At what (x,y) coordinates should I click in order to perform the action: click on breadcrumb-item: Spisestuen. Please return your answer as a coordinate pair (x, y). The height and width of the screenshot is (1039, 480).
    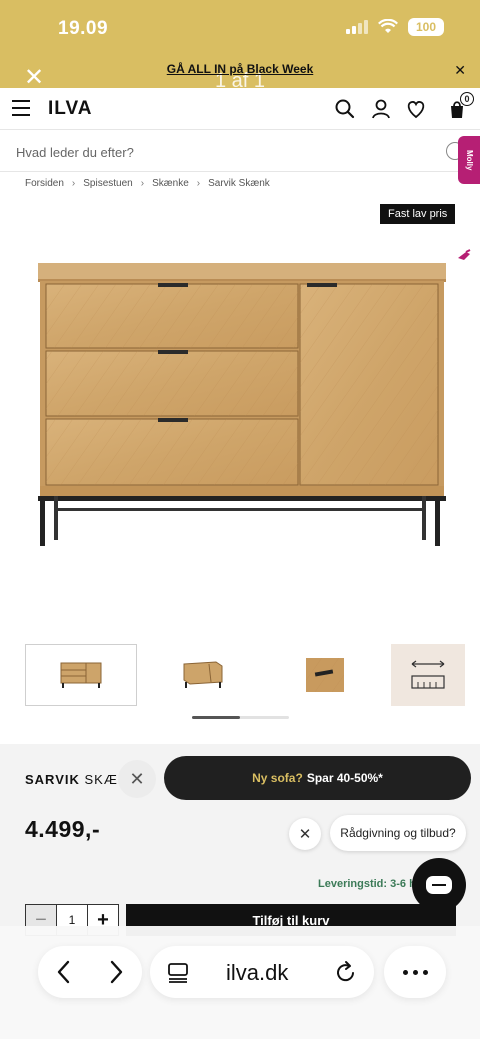
    Looking at the image, I should click on (107, 183).